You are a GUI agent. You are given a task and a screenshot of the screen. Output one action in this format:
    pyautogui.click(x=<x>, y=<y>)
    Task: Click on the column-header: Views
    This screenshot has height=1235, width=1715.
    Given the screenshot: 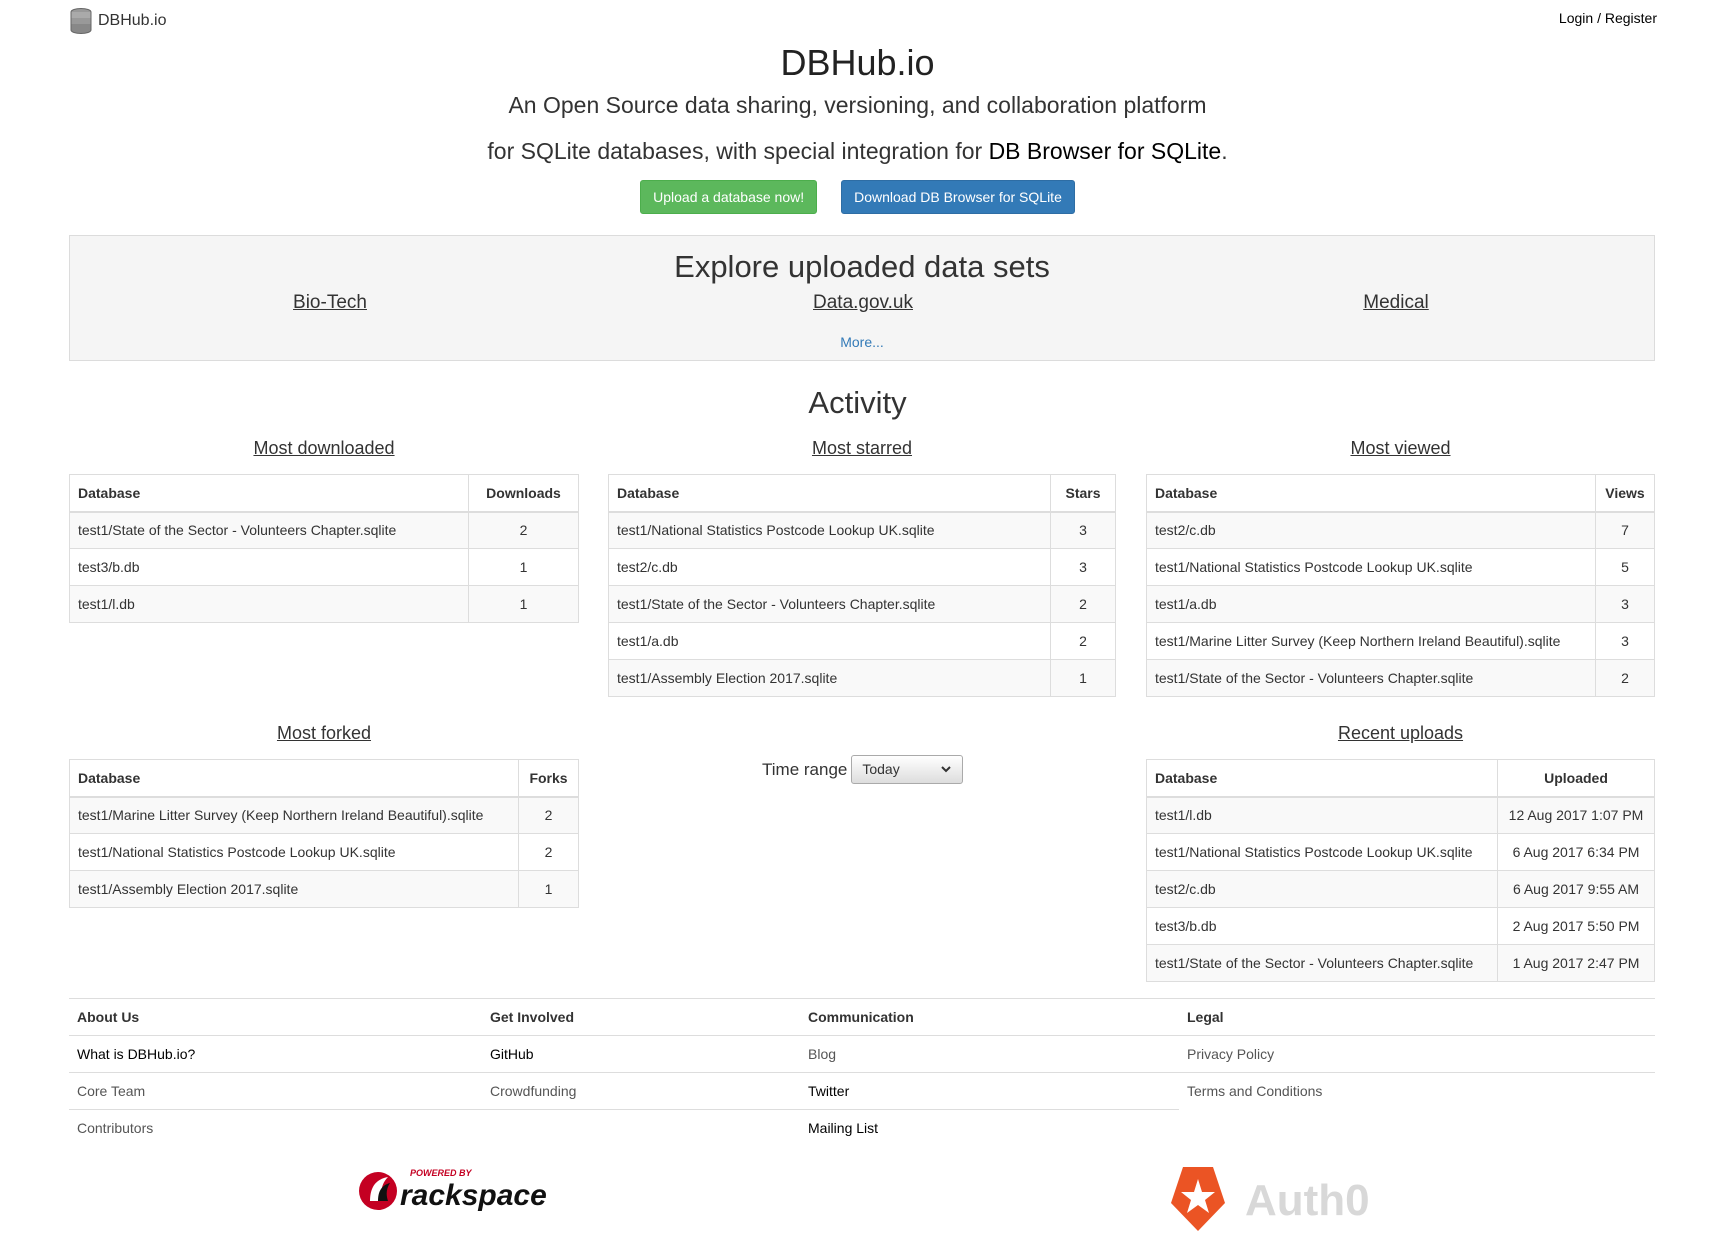 What is the action you would take?
    pyautogui.click(x=1625, y=493)
    